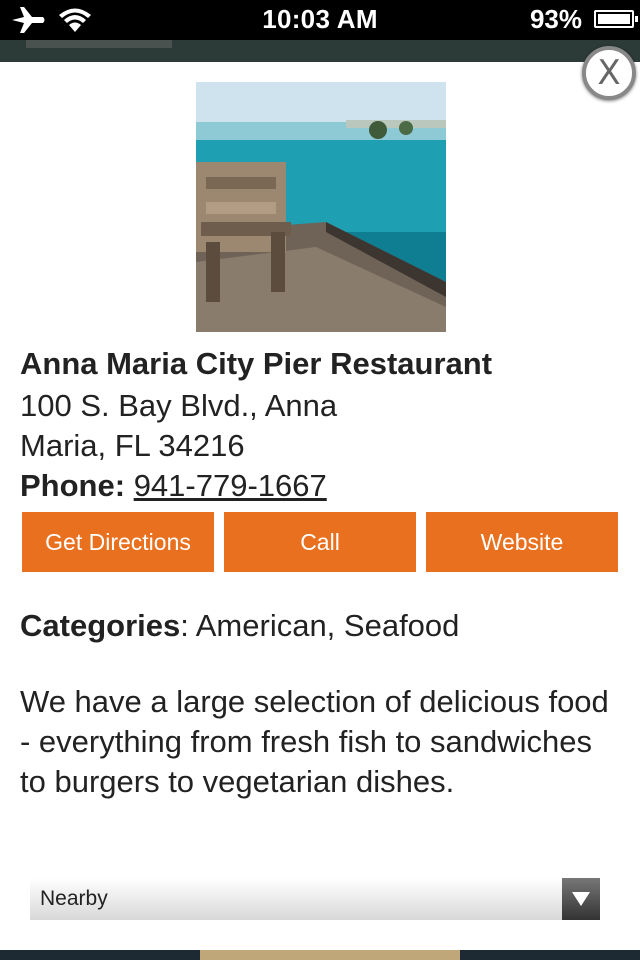  I want to click on battery-percentage: 93%, so click(555, 19).